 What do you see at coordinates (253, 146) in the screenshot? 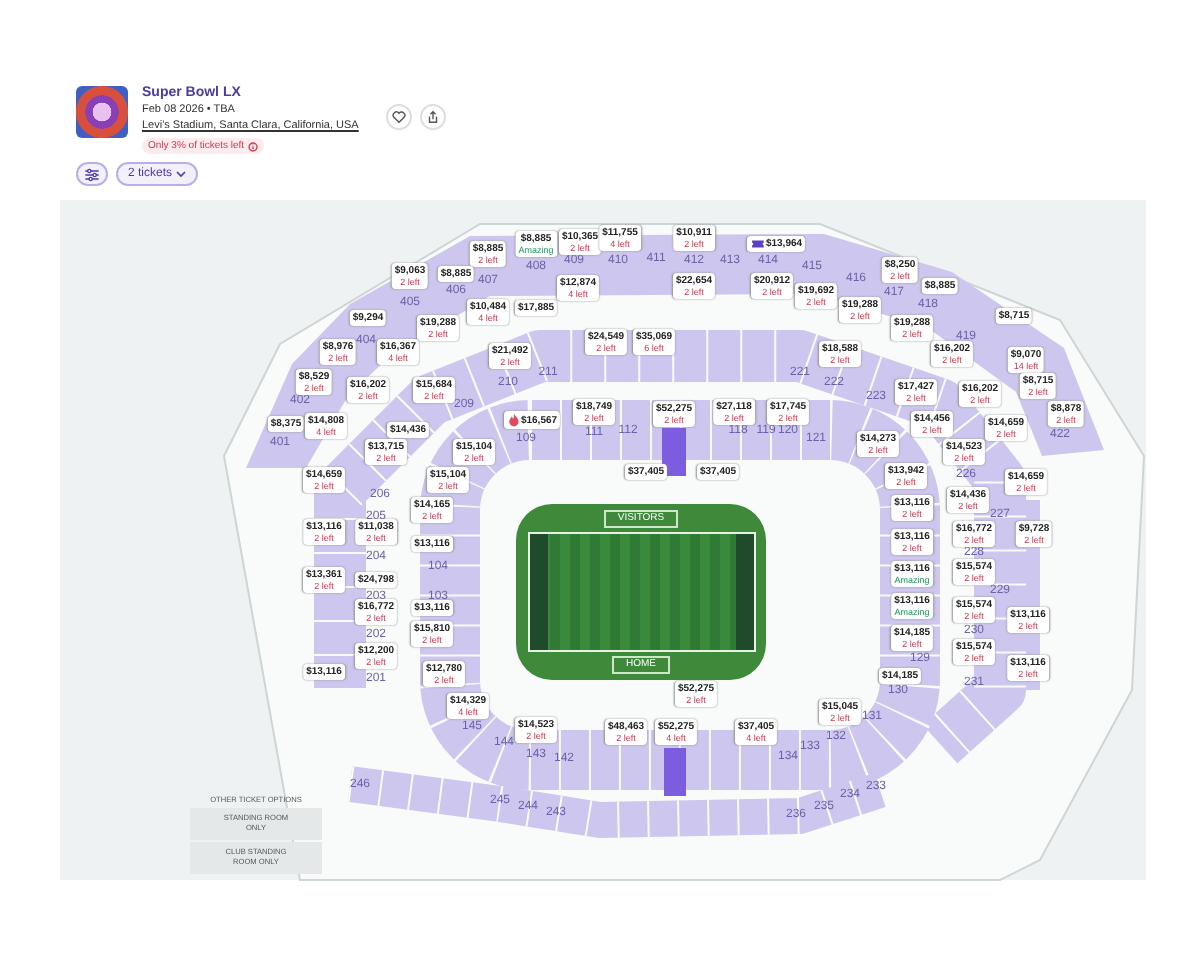
I see `info-icon` at bounding box center [253, 146].